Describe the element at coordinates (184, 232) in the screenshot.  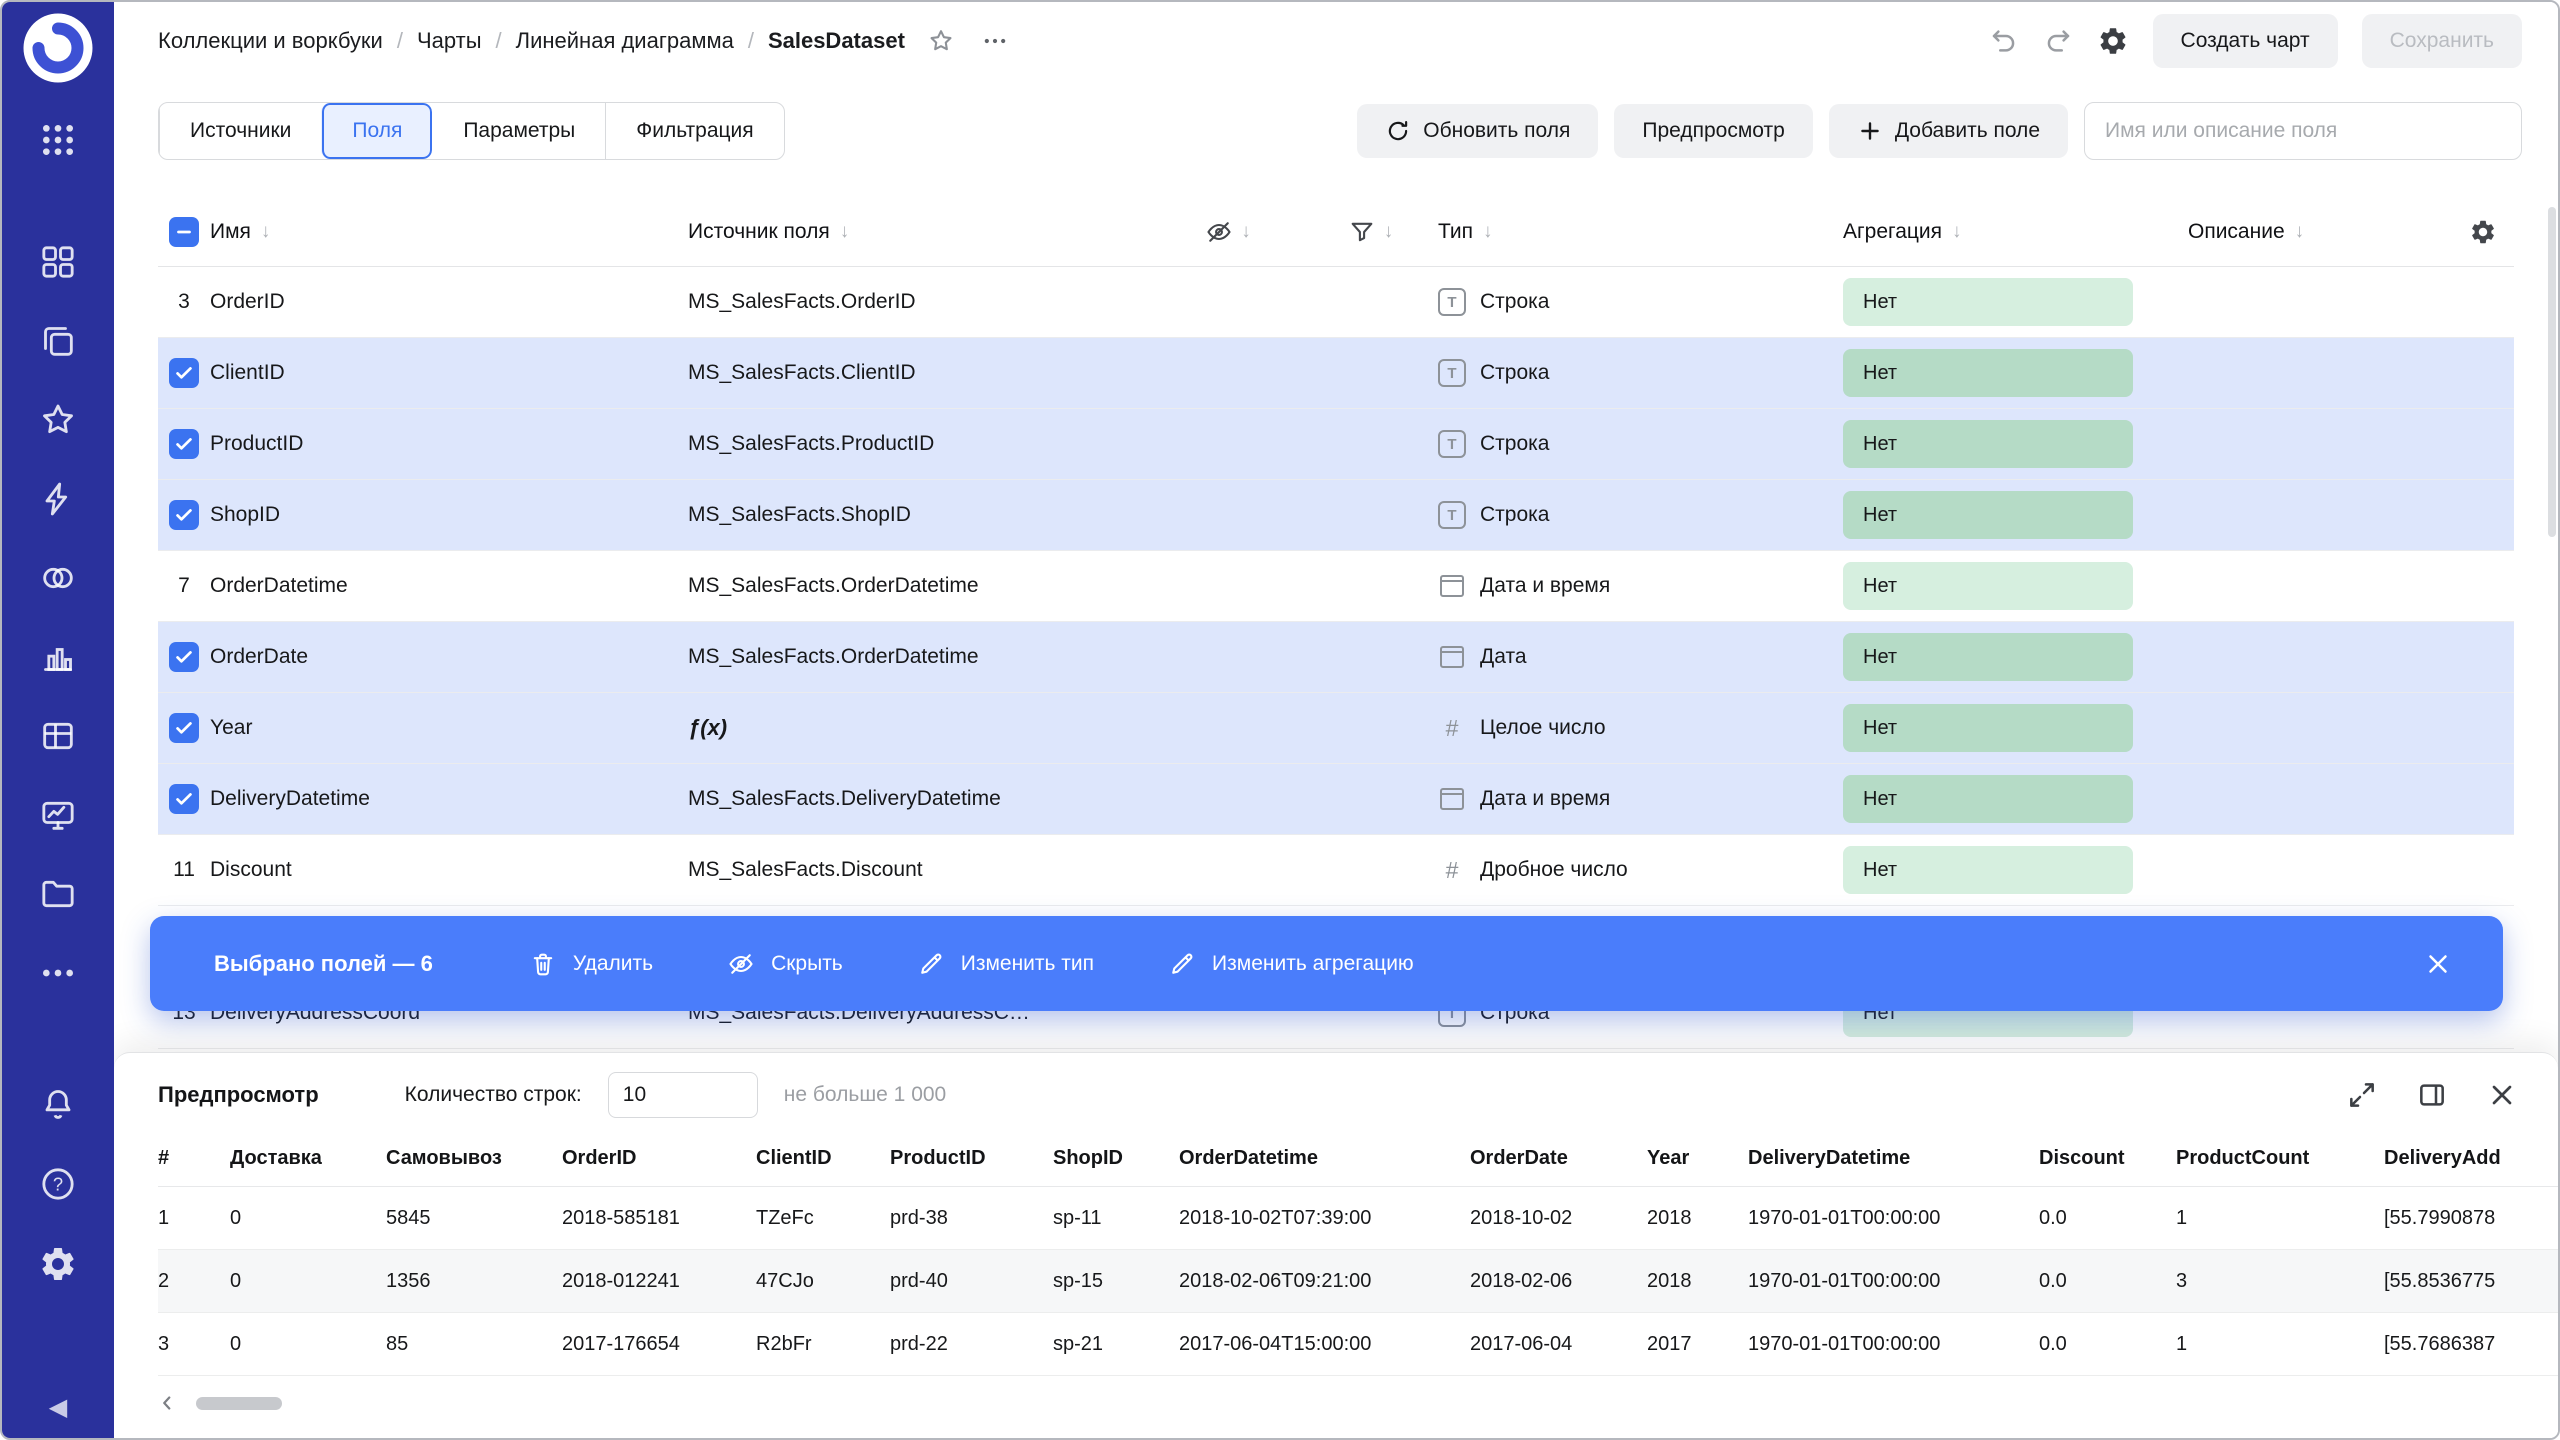
I see `select-all-checkbox` at that location.